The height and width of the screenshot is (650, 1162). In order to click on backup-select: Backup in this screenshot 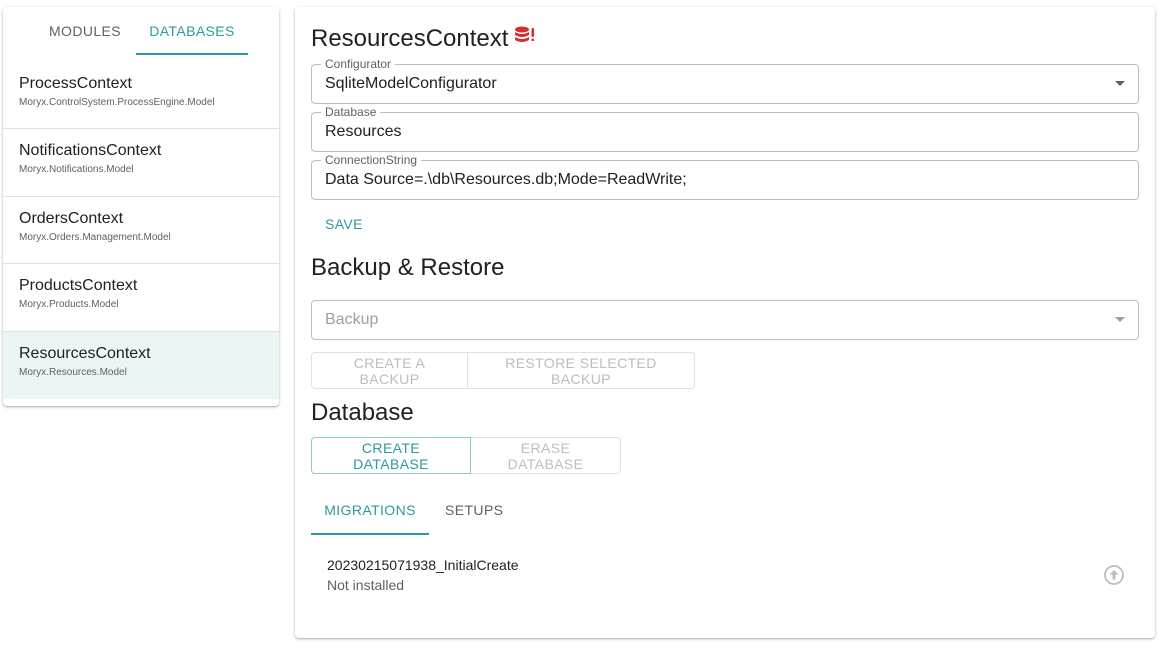, I will do `click(725, 320)`.